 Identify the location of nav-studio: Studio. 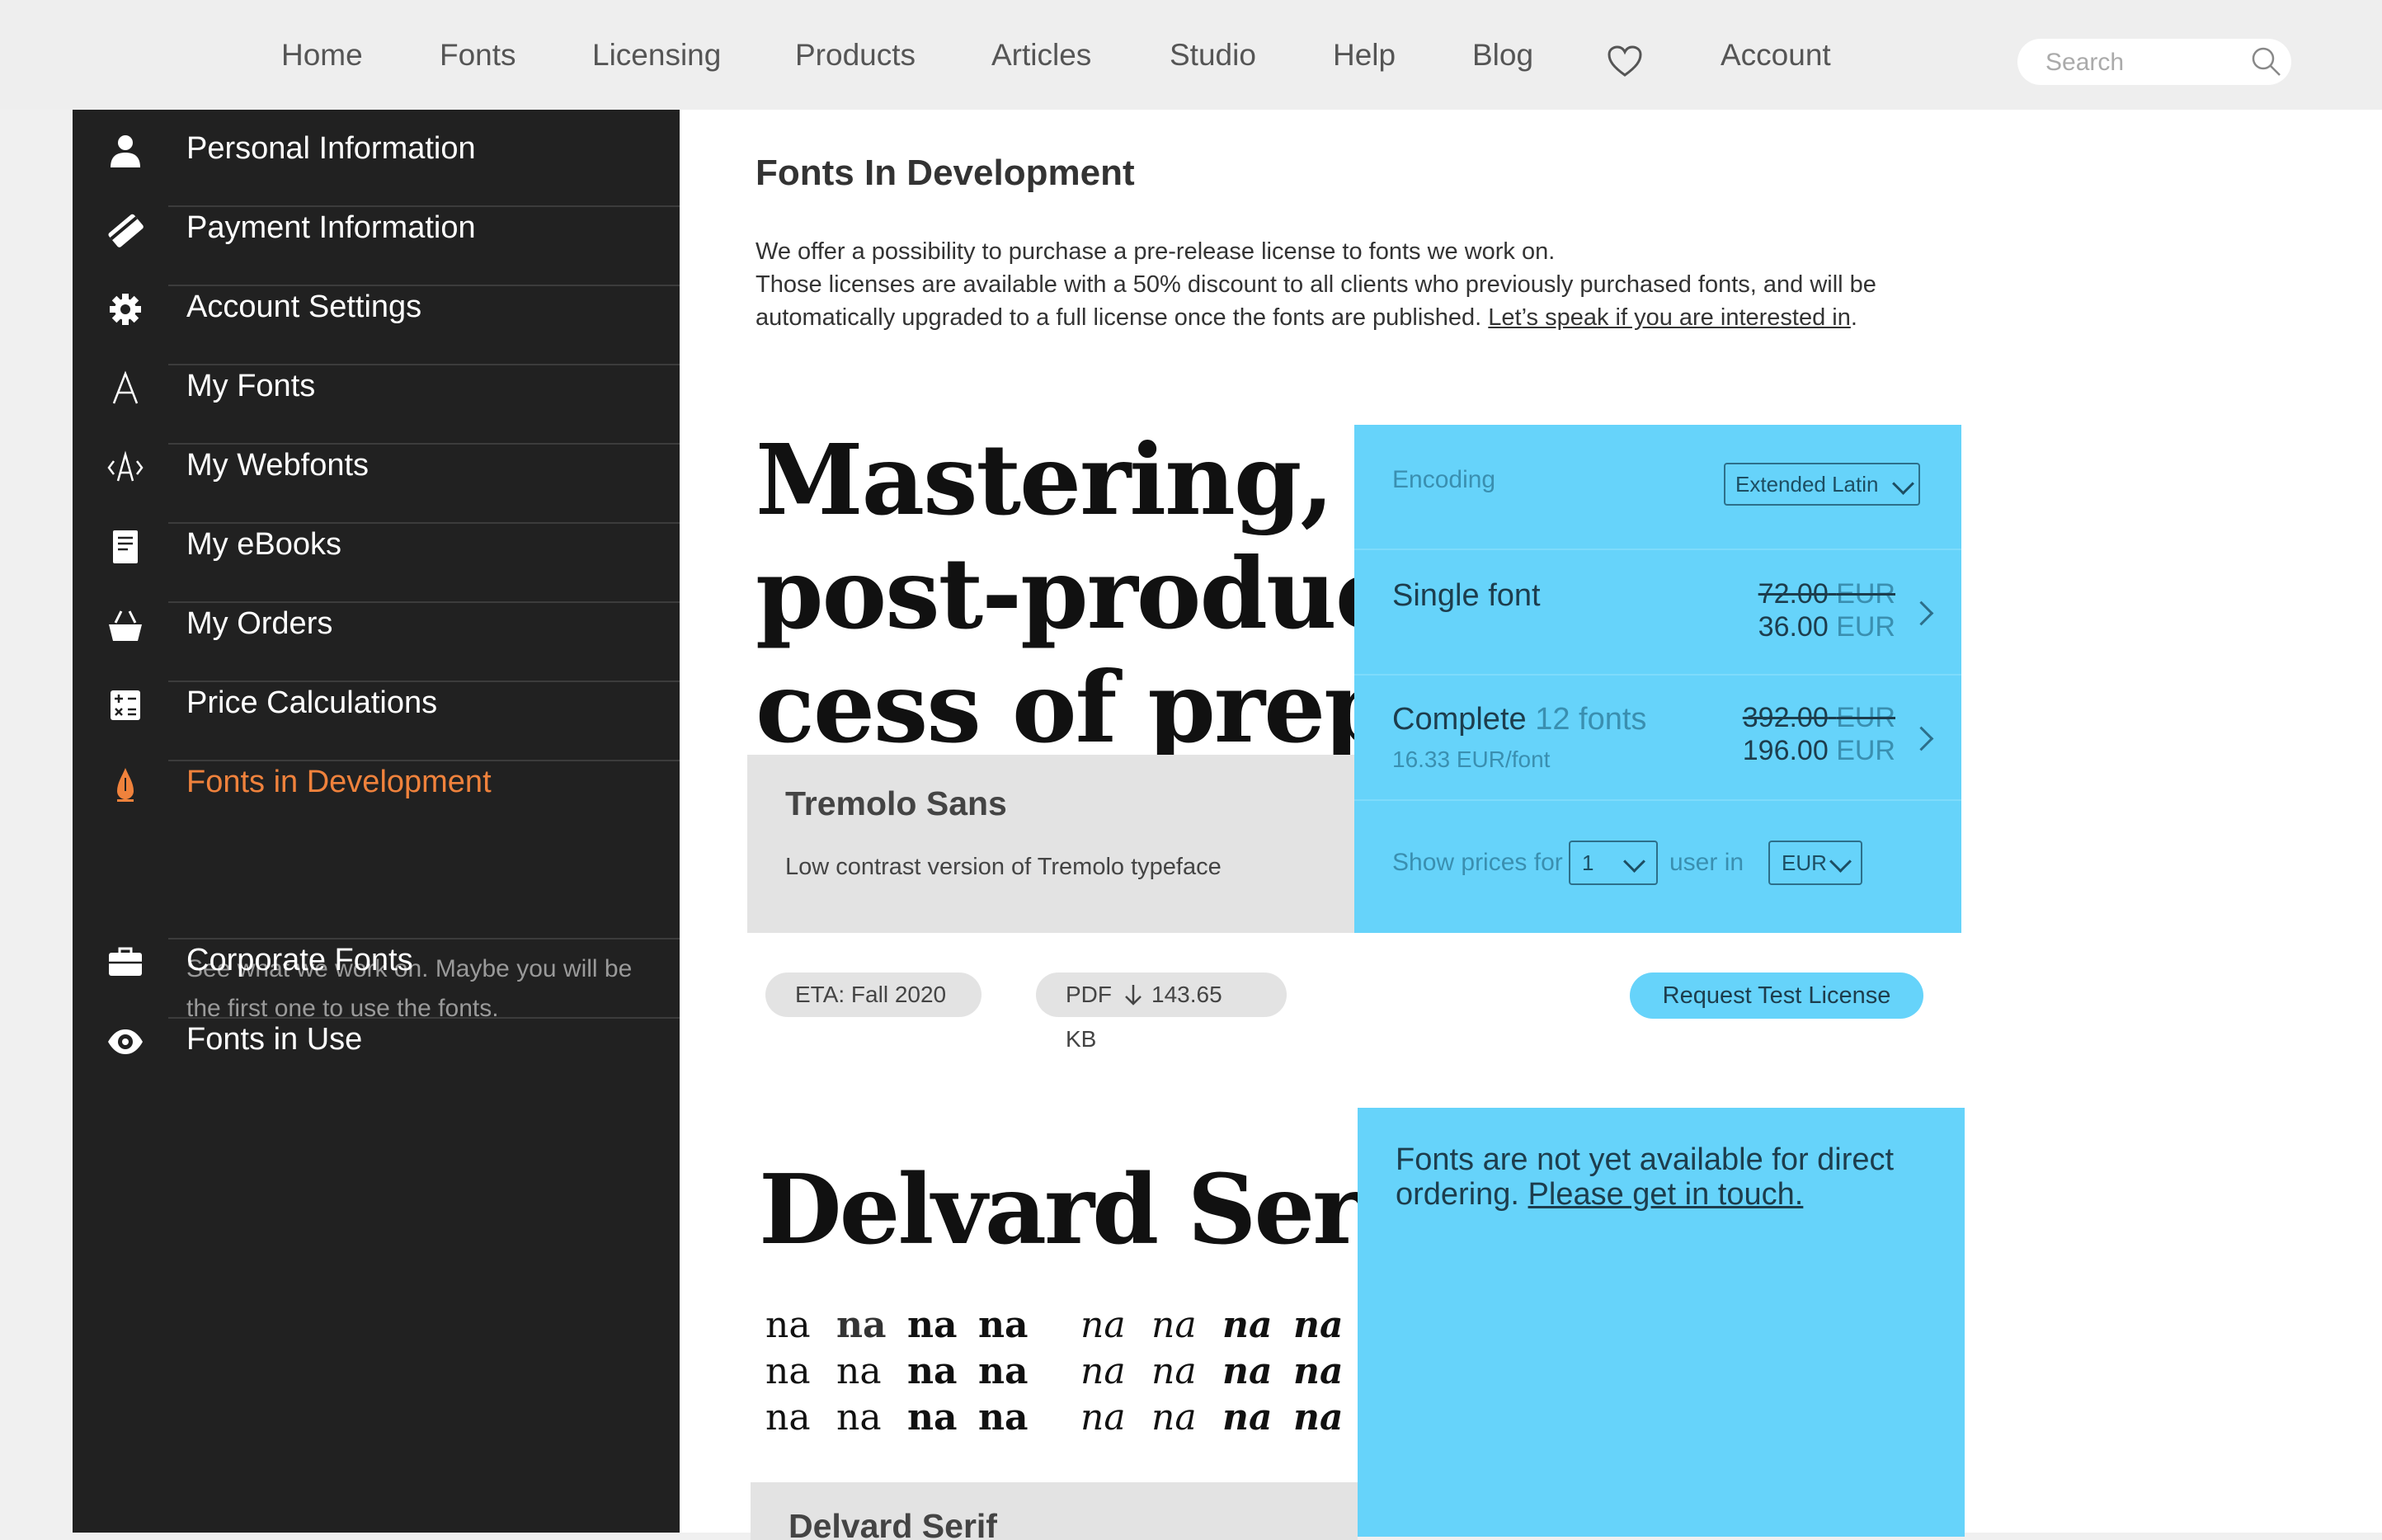
(1213, 55).